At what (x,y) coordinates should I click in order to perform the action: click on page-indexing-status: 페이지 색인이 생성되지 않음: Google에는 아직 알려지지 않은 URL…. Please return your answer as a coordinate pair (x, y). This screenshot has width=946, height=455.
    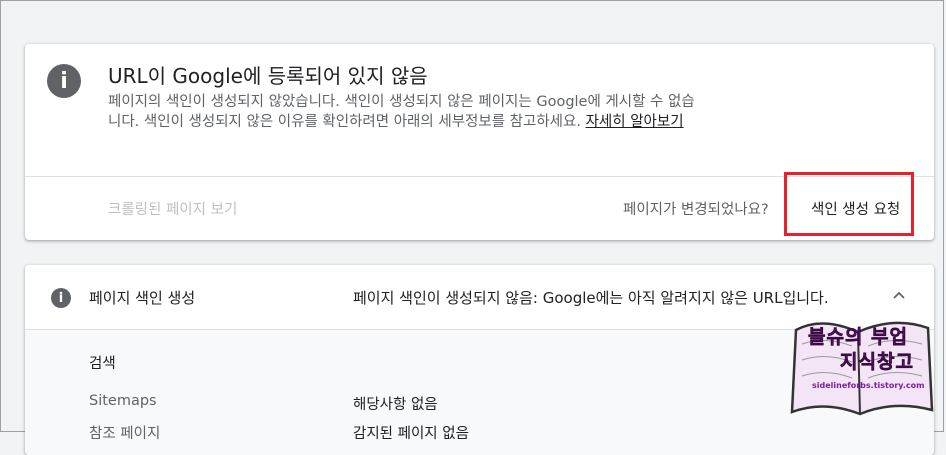
    Looking at the image, I should click on (591, 298).